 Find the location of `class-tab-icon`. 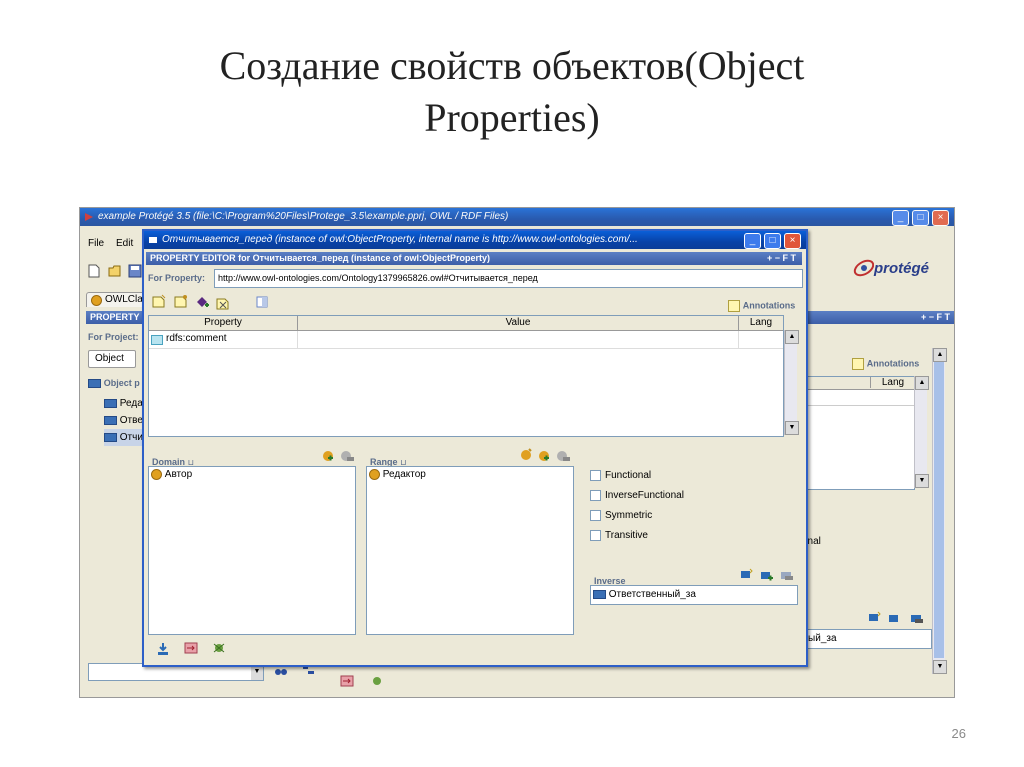

class-tab-icon is located at coordinates (96, 300).